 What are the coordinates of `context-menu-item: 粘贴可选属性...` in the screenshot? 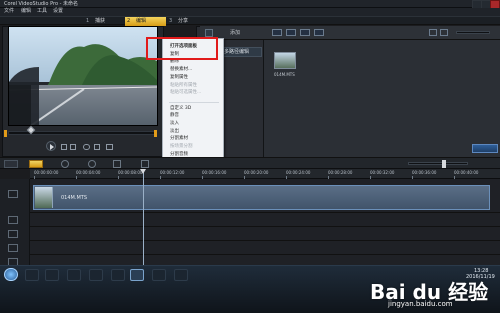 It's located at (186, 93).